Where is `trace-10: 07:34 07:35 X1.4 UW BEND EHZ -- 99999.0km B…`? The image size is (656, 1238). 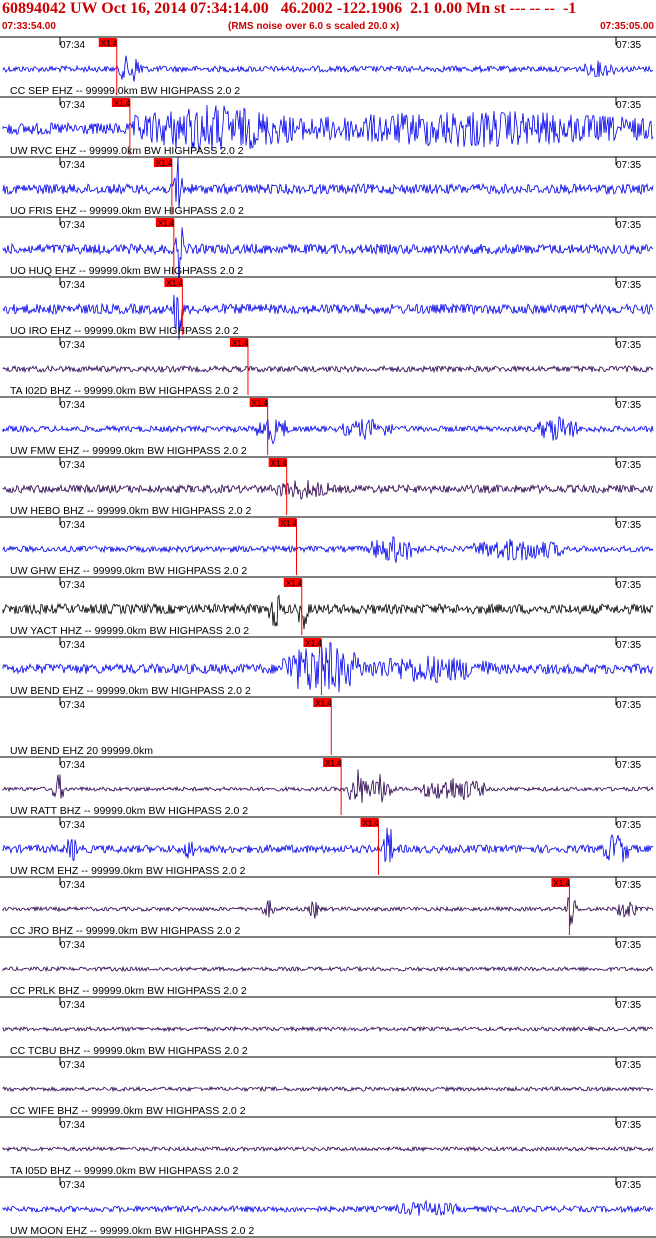 trace-10: 07:34 07:35 X1.4 UW BEND EHZ -- 99999.0km B… is located at coordinates (328, 666).